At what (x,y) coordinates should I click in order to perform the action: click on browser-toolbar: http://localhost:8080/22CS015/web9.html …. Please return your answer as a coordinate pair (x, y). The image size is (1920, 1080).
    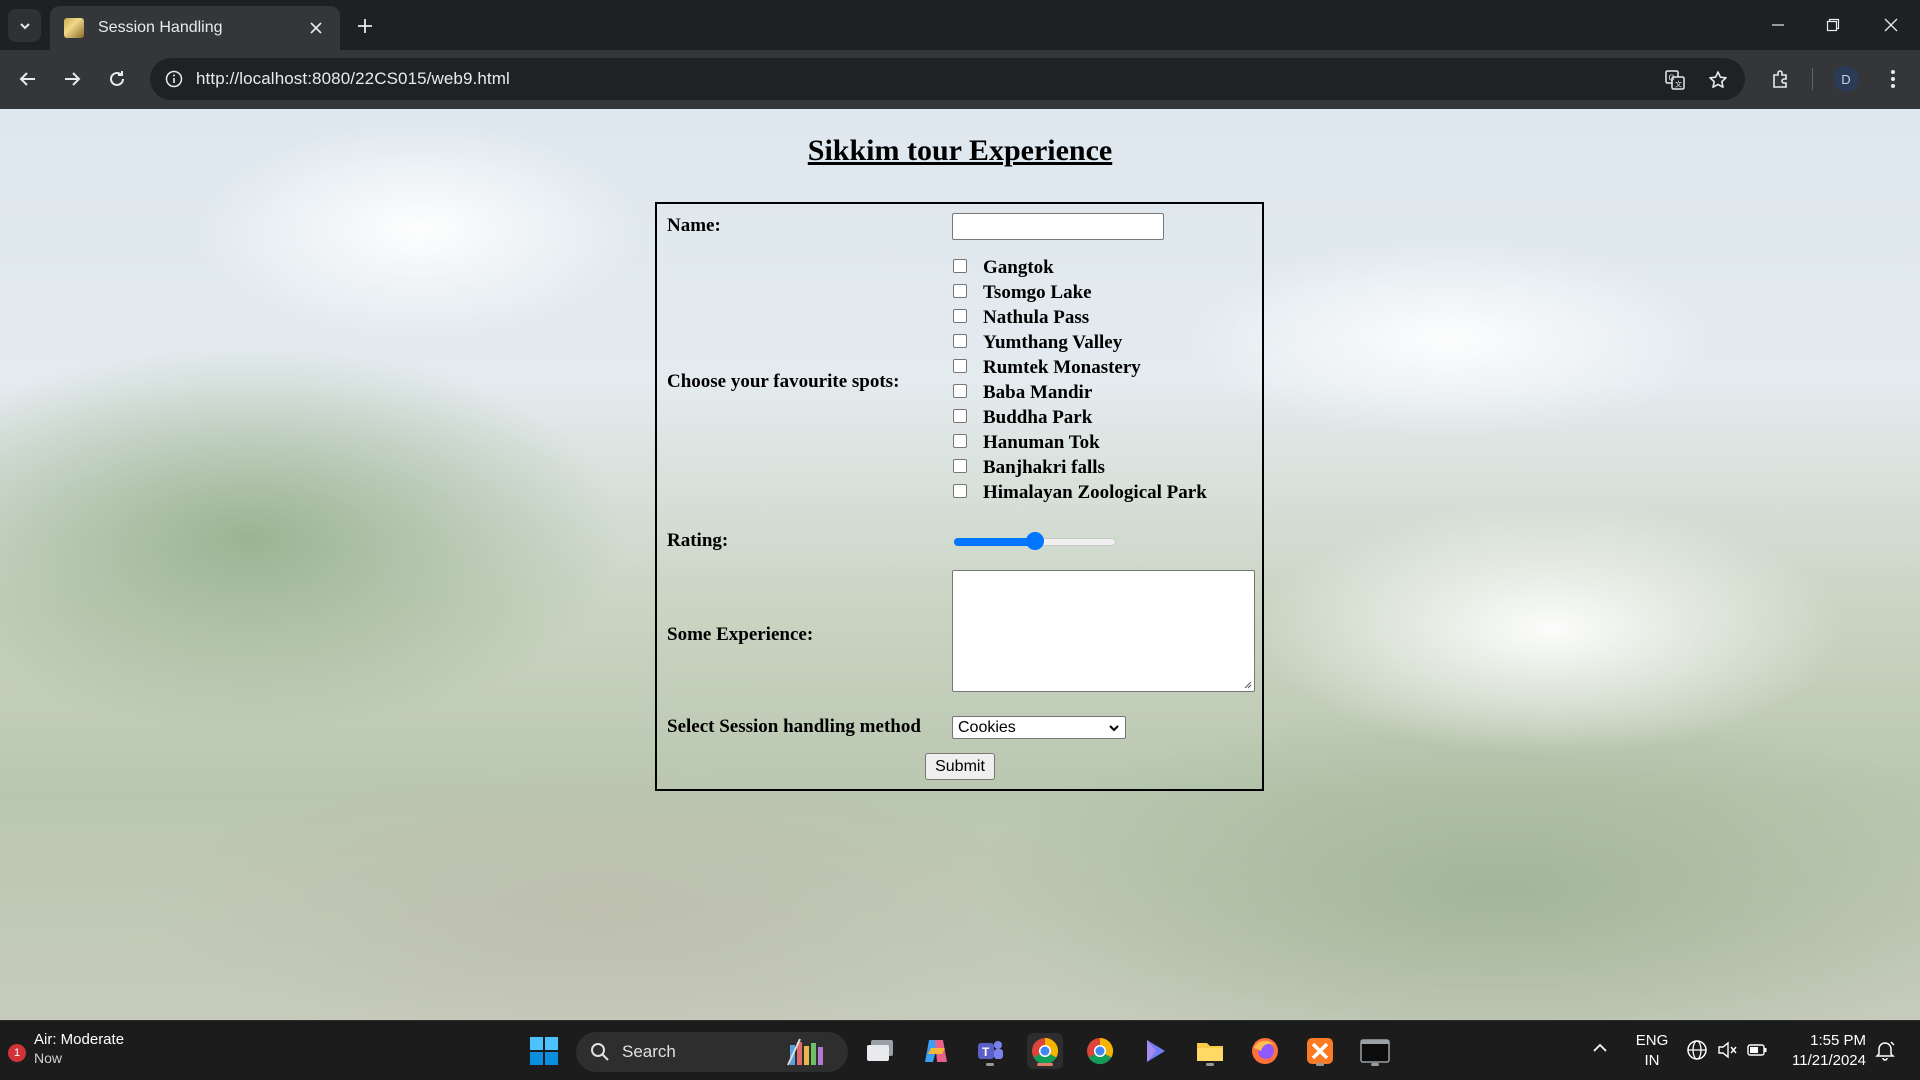
    Looking at the image, I should click on (960, 79).